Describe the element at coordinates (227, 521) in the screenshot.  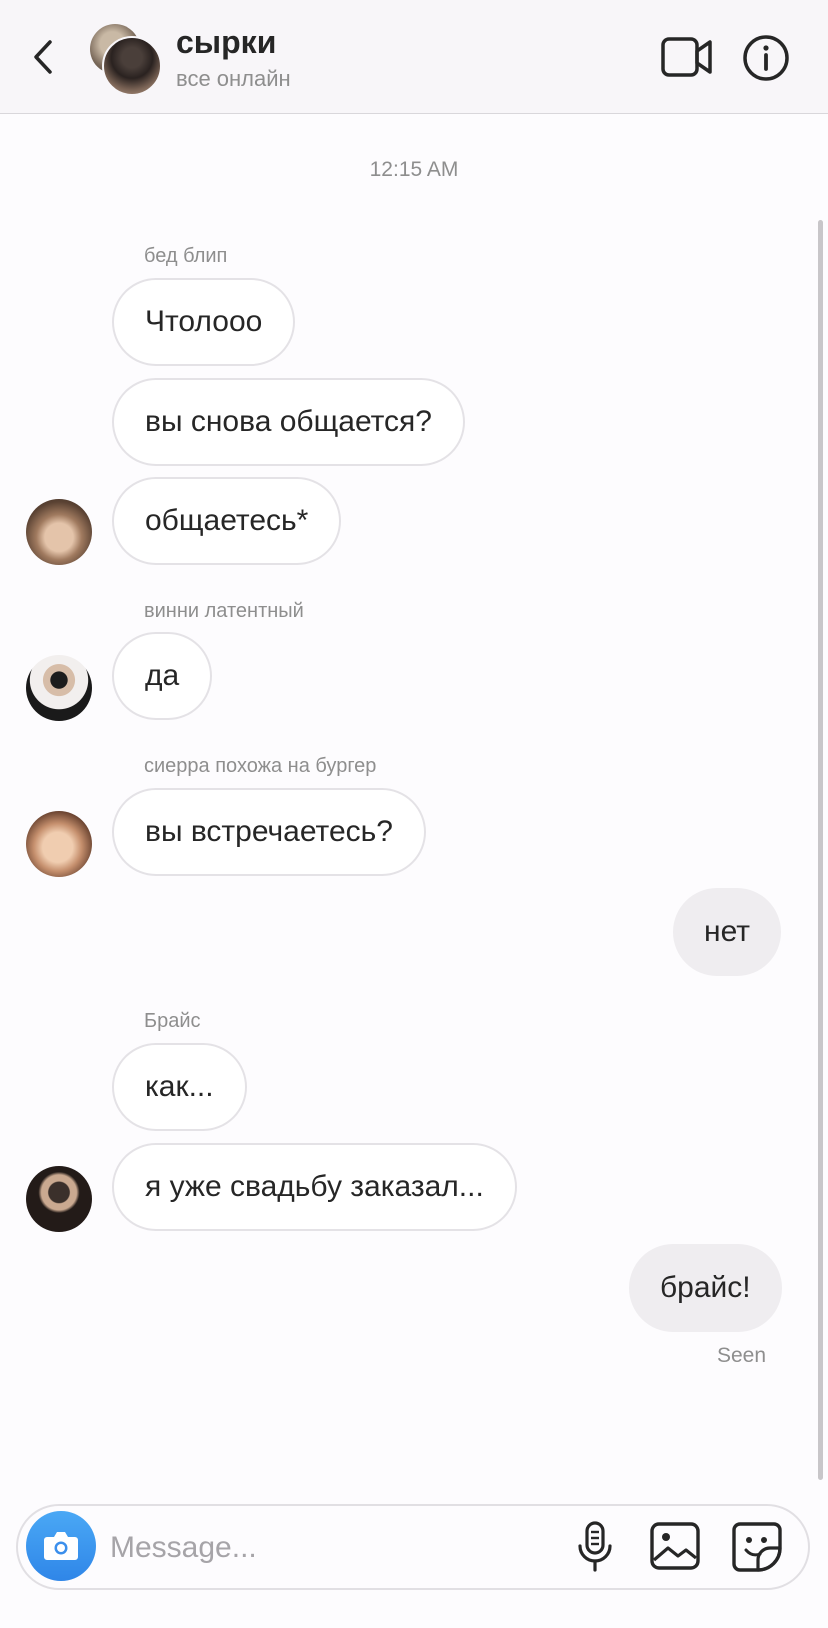
I see `message-bubble: общаетесь*` at that location.